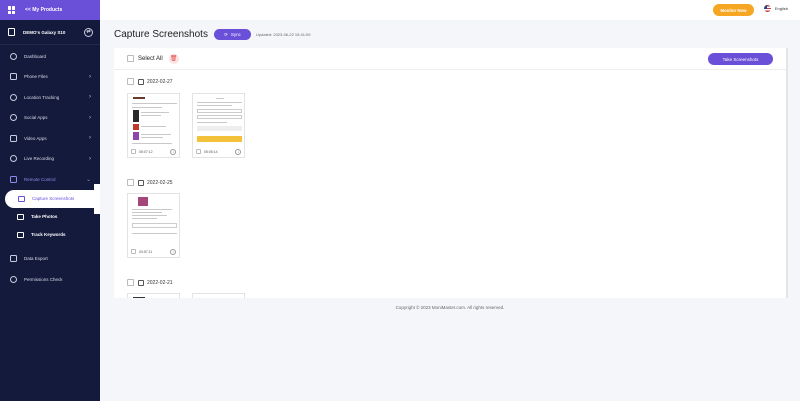  Describe the element at coordinates (781, 8) in the screenshot. I see `language-label: English` at that location.